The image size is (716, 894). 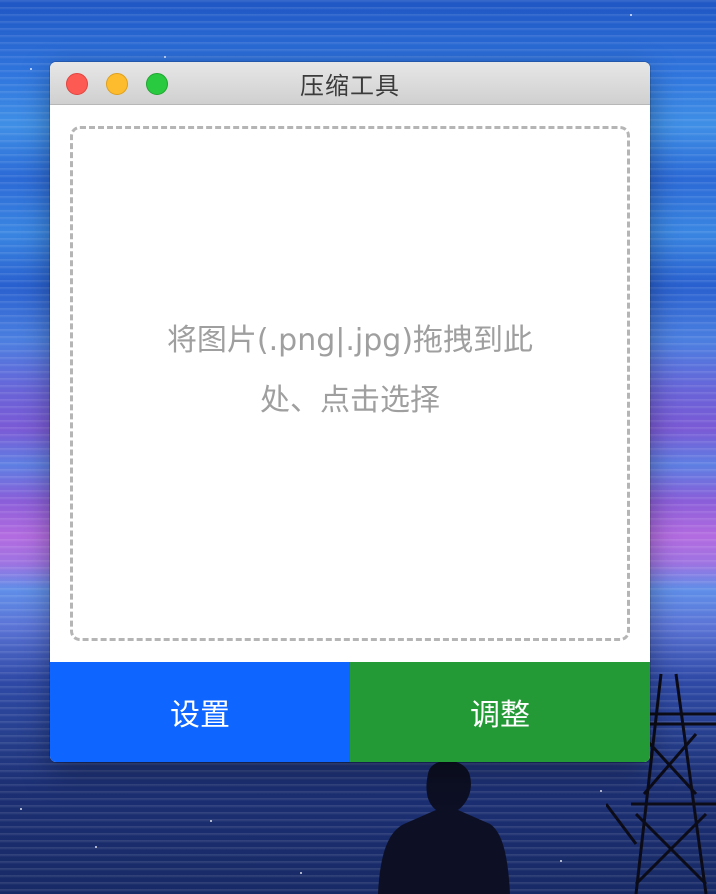 What do you see at coordinates (157, 84) in the screenshot?
I see `maximize-window-button` at bounding box center [157, 84].